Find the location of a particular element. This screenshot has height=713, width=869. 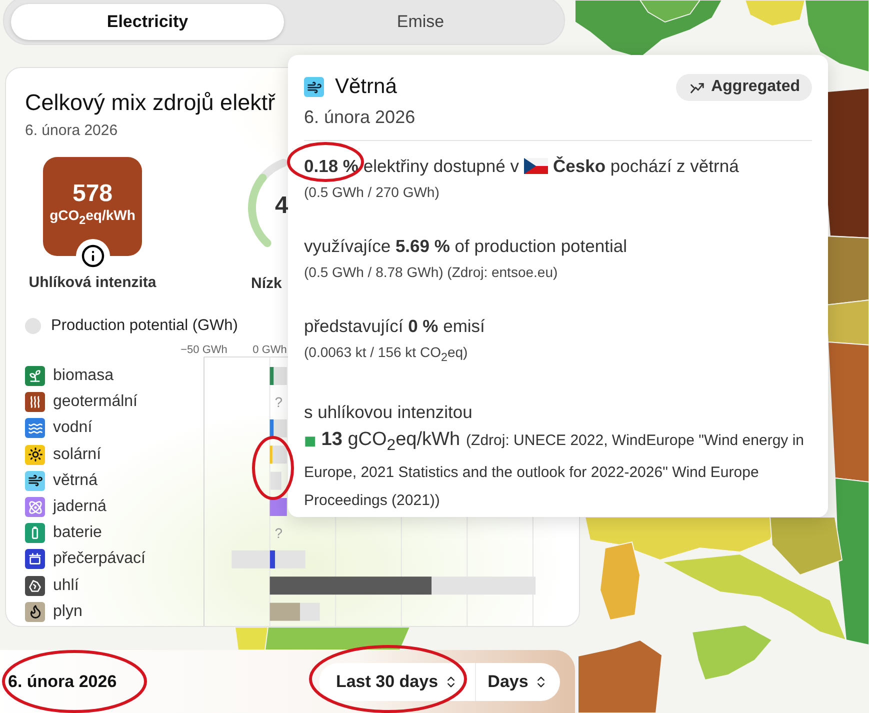

flag-icon is located at coordinates (536, 166).